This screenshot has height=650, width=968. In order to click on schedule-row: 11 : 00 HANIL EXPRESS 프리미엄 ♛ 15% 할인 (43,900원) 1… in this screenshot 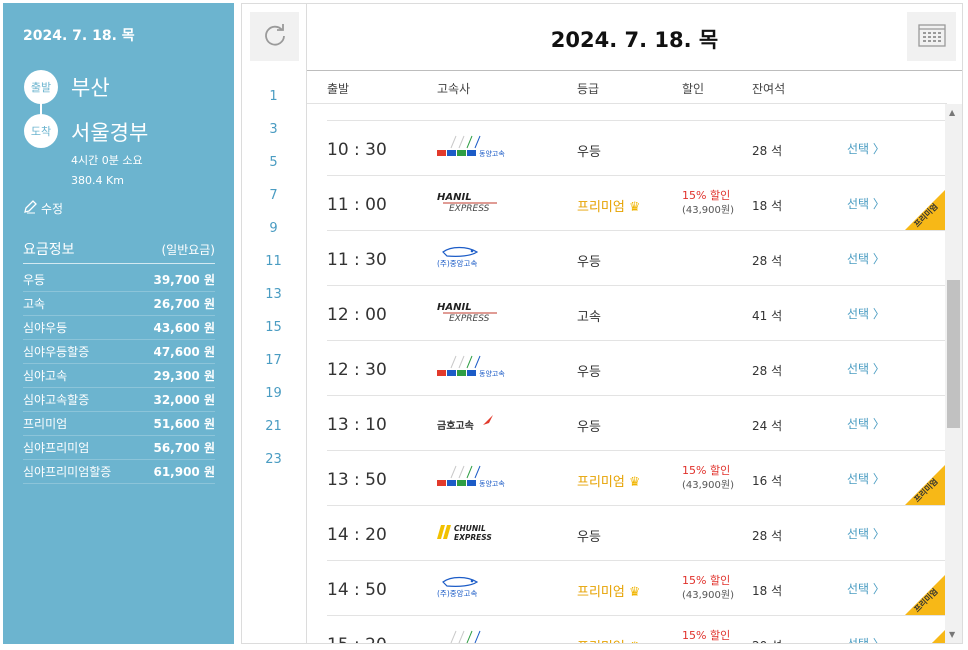, I will do `click(636, 202)`.